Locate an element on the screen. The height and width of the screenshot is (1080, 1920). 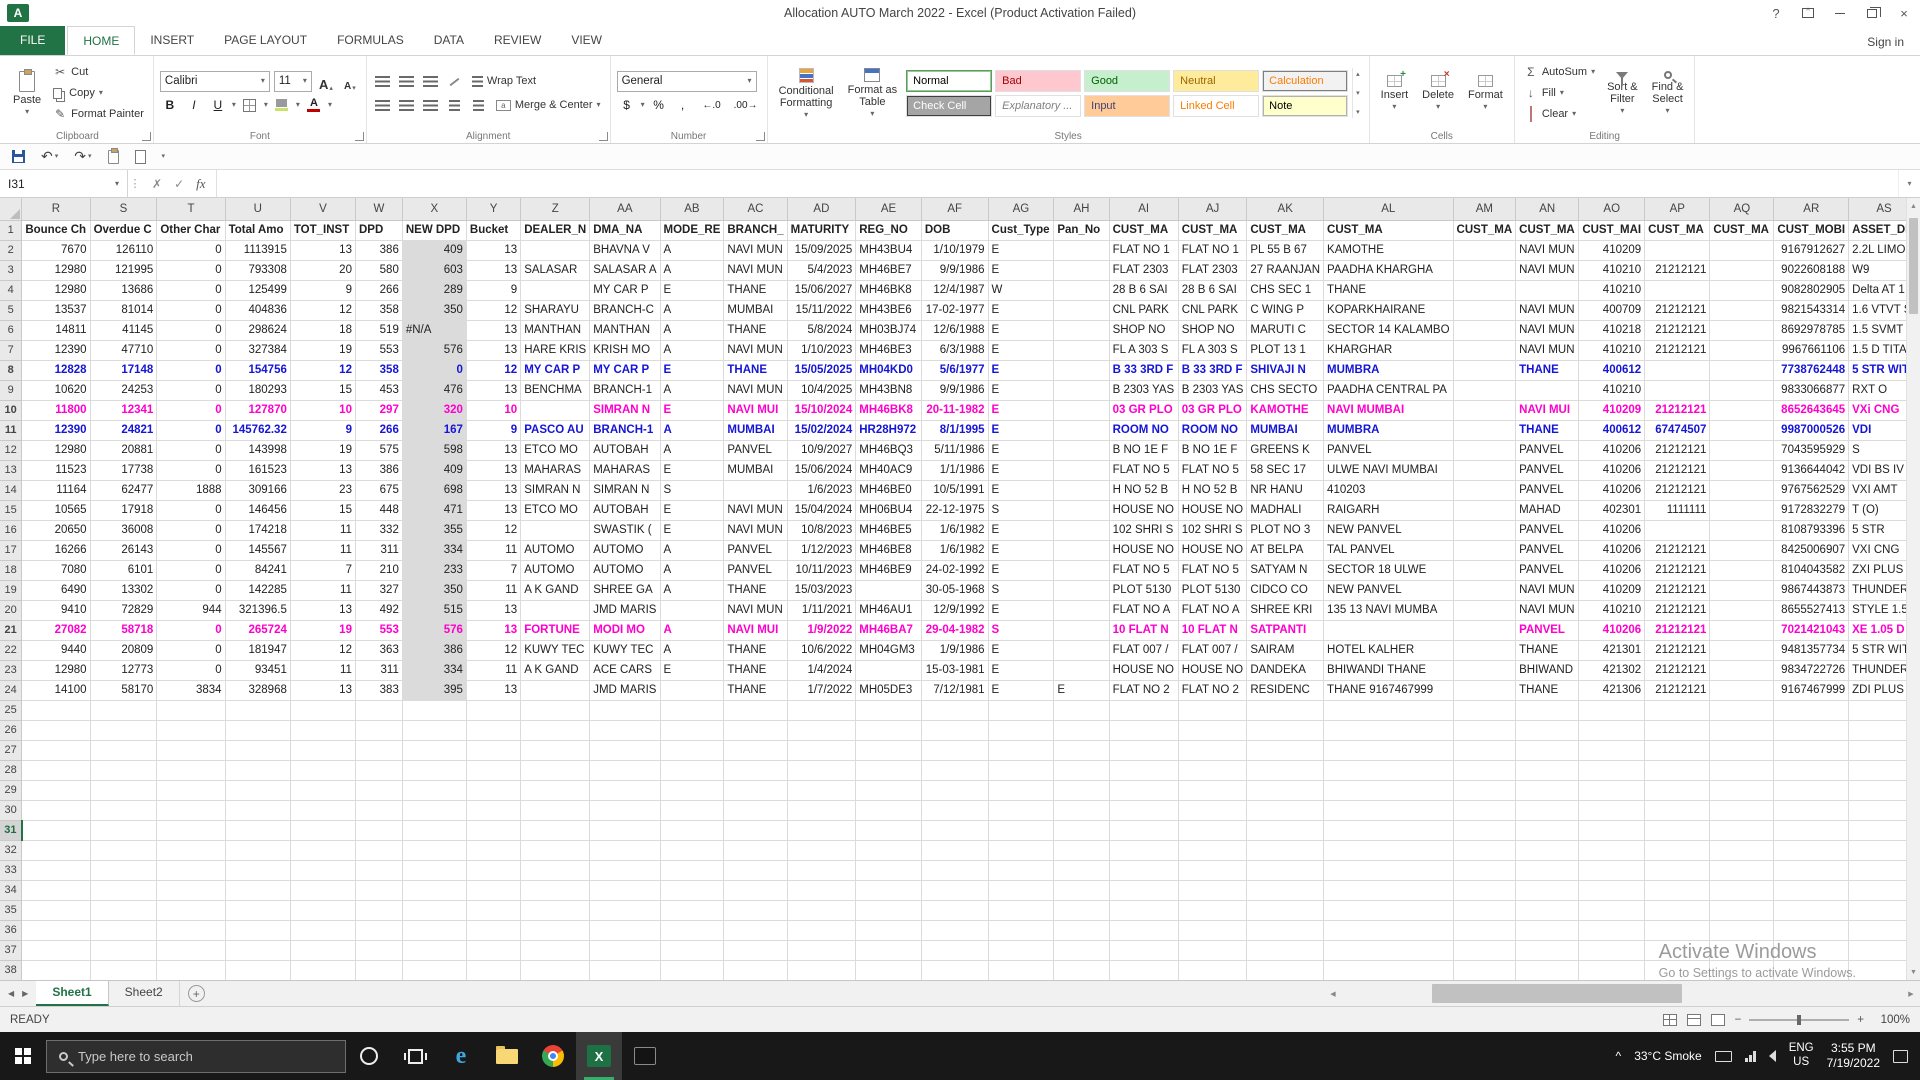
cell-V8: 12 is located at coordinates (323, 370).